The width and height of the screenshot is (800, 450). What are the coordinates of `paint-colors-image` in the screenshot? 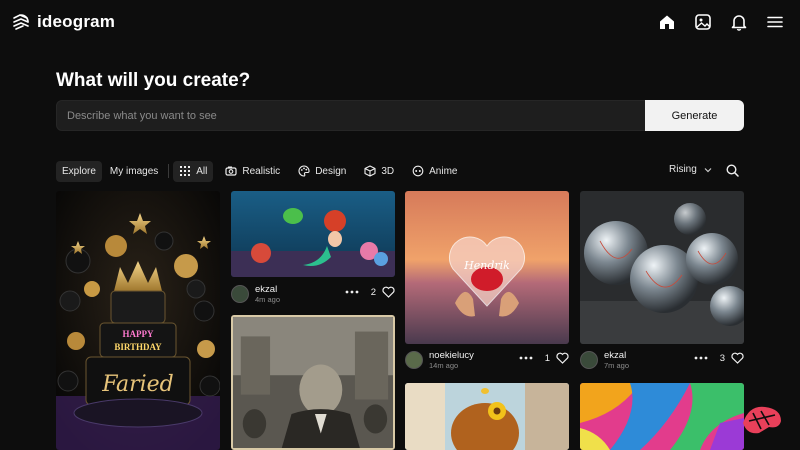 It's located at (662, 416).